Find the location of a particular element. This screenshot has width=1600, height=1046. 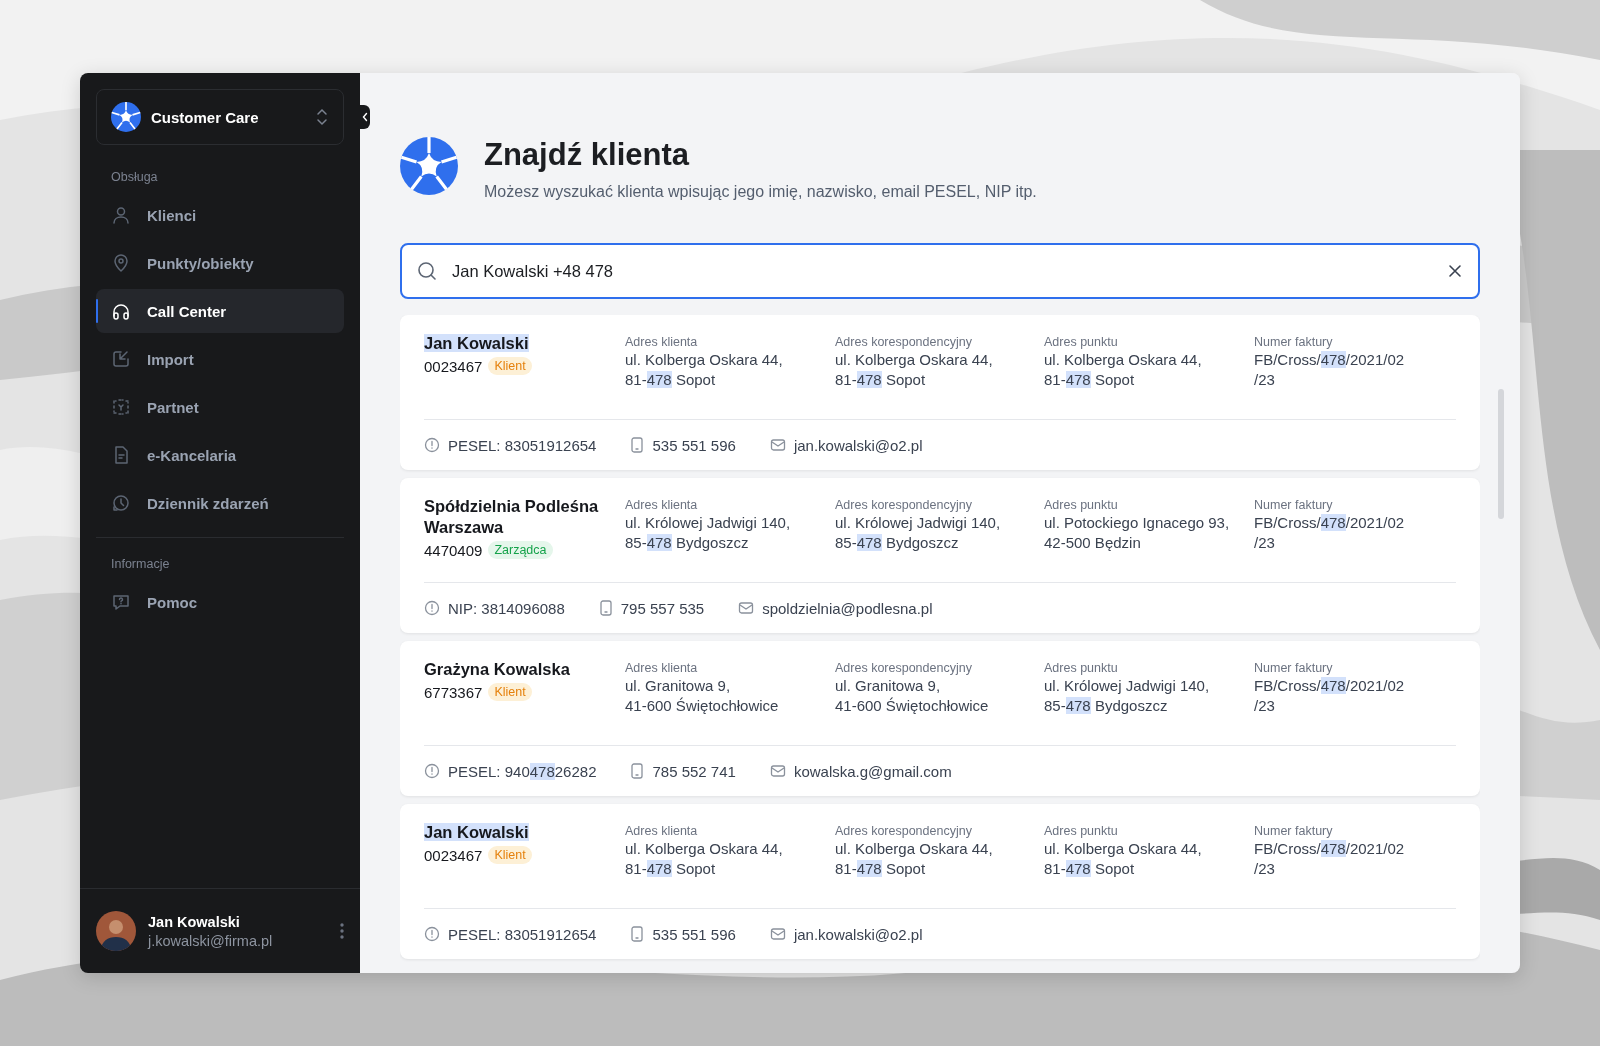

id-number: PESEL: 94047826282 is located at coordinates (522, 771).